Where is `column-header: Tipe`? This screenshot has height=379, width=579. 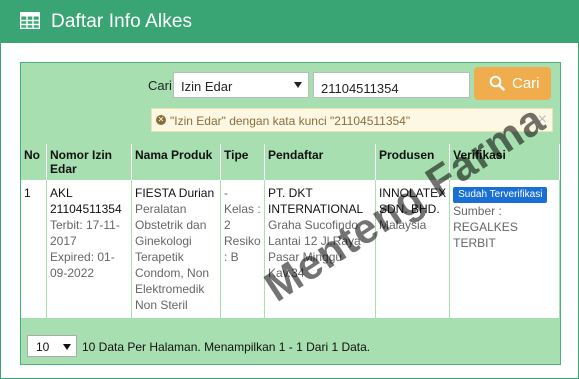 column-header: Tipe is located at coordinates (242, 162).